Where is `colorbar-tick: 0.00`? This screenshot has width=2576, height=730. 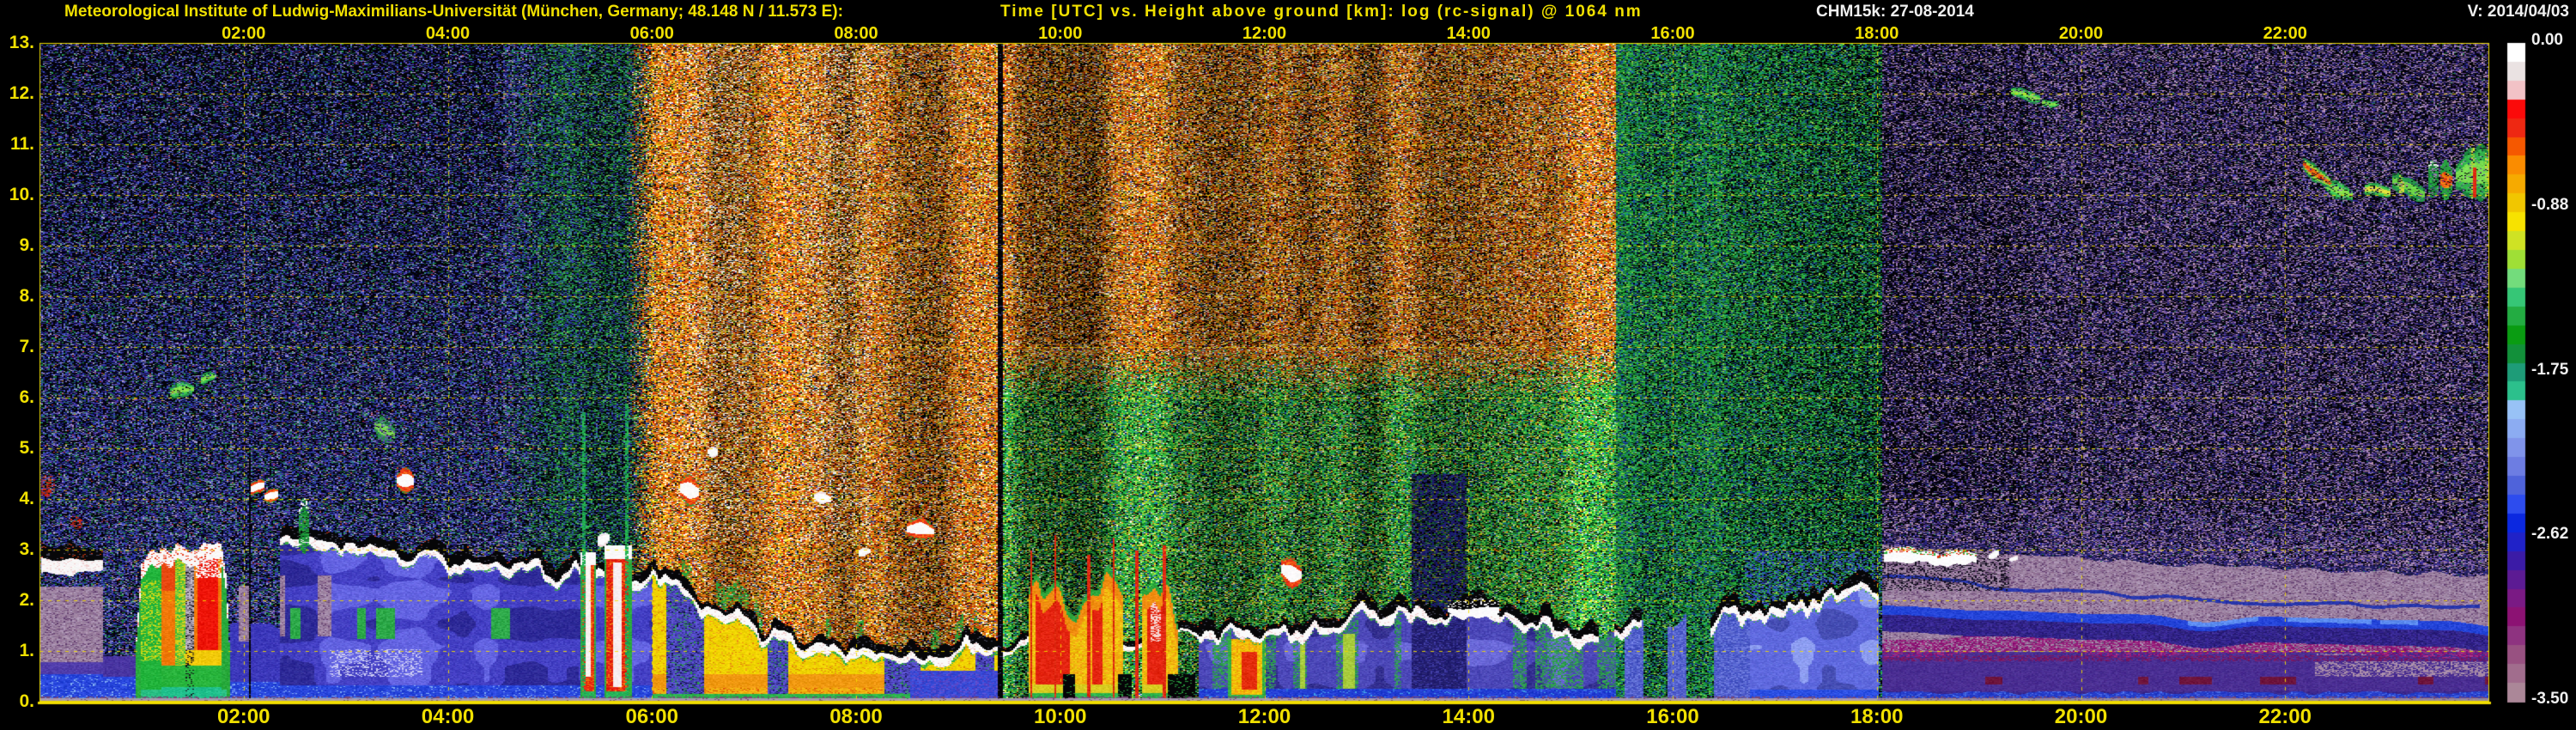 colorbar-tick: 0.00 is located at coordinates (2547, 40).